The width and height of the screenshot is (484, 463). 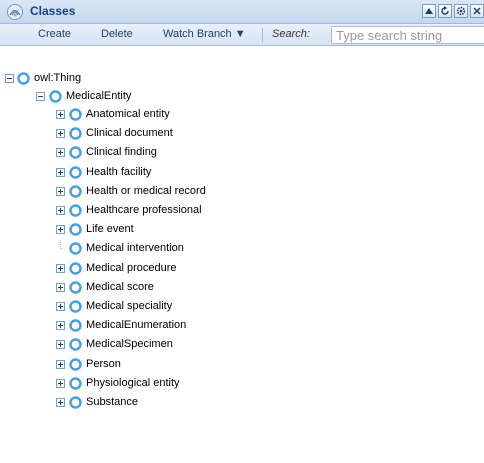 I want to click on tree-node: Anatomical entity, so click(x=242, y=115).